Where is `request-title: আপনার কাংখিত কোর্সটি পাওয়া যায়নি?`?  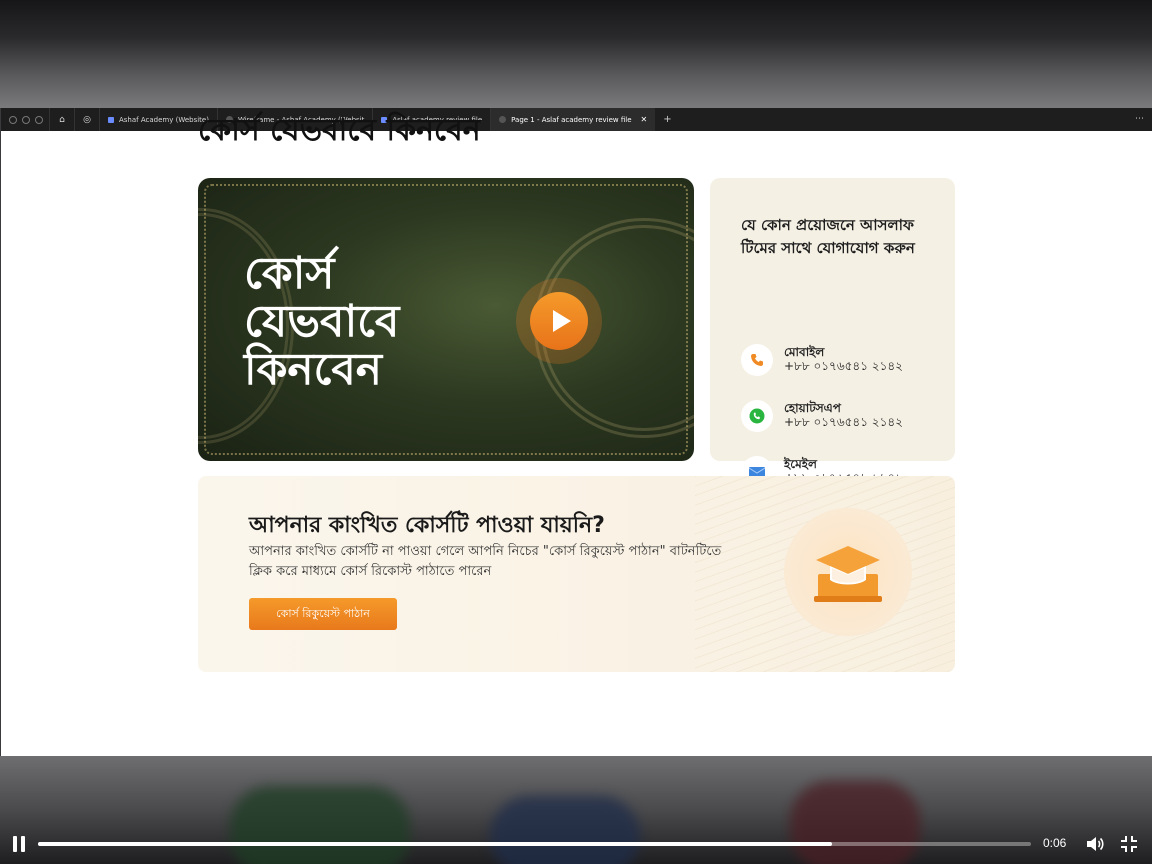 request-title: আপনার কাংখিত কোর্সটি পাওয়া যায়নি? is located at coordinates (427, 525).